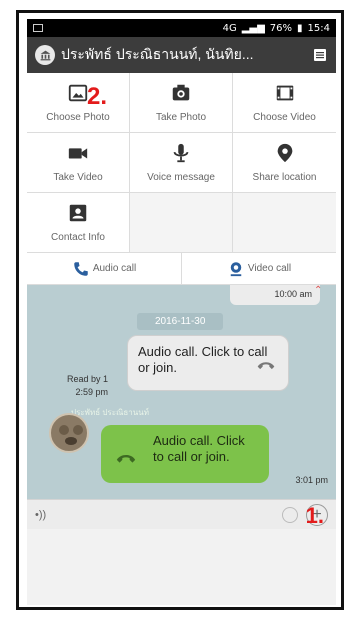  Describe the element at coordinates (69, 433) in the screenshot. I see `avatar` at that location.